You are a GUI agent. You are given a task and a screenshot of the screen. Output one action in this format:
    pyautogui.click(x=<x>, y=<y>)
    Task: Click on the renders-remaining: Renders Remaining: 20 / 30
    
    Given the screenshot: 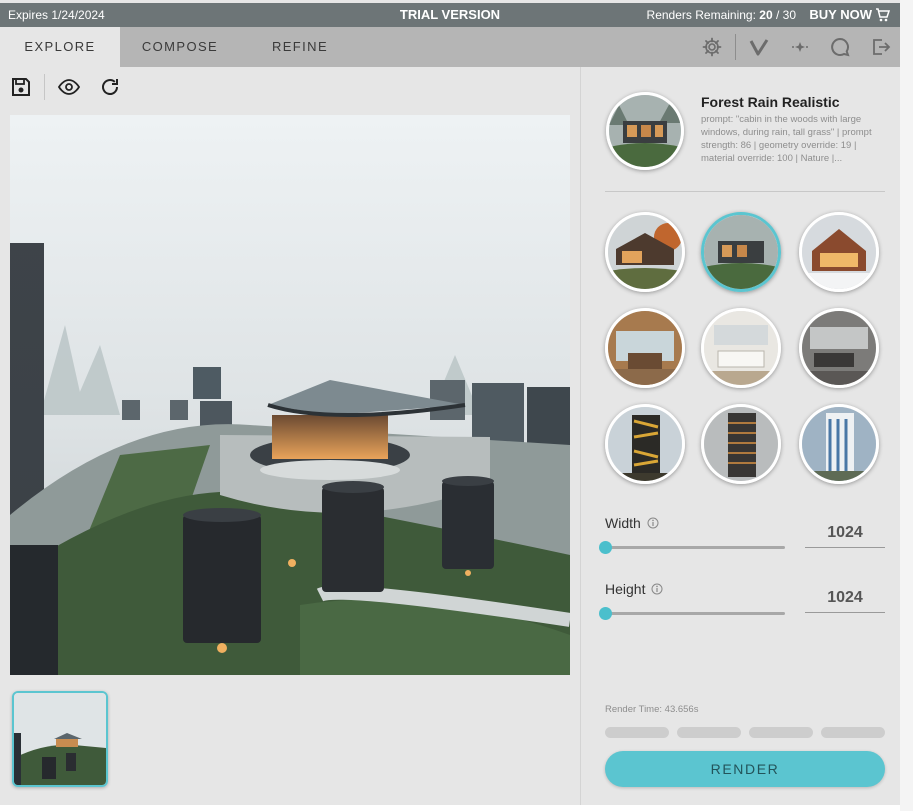 What is the action you would take?
    pyautogui.click(x=721, y=15)
    